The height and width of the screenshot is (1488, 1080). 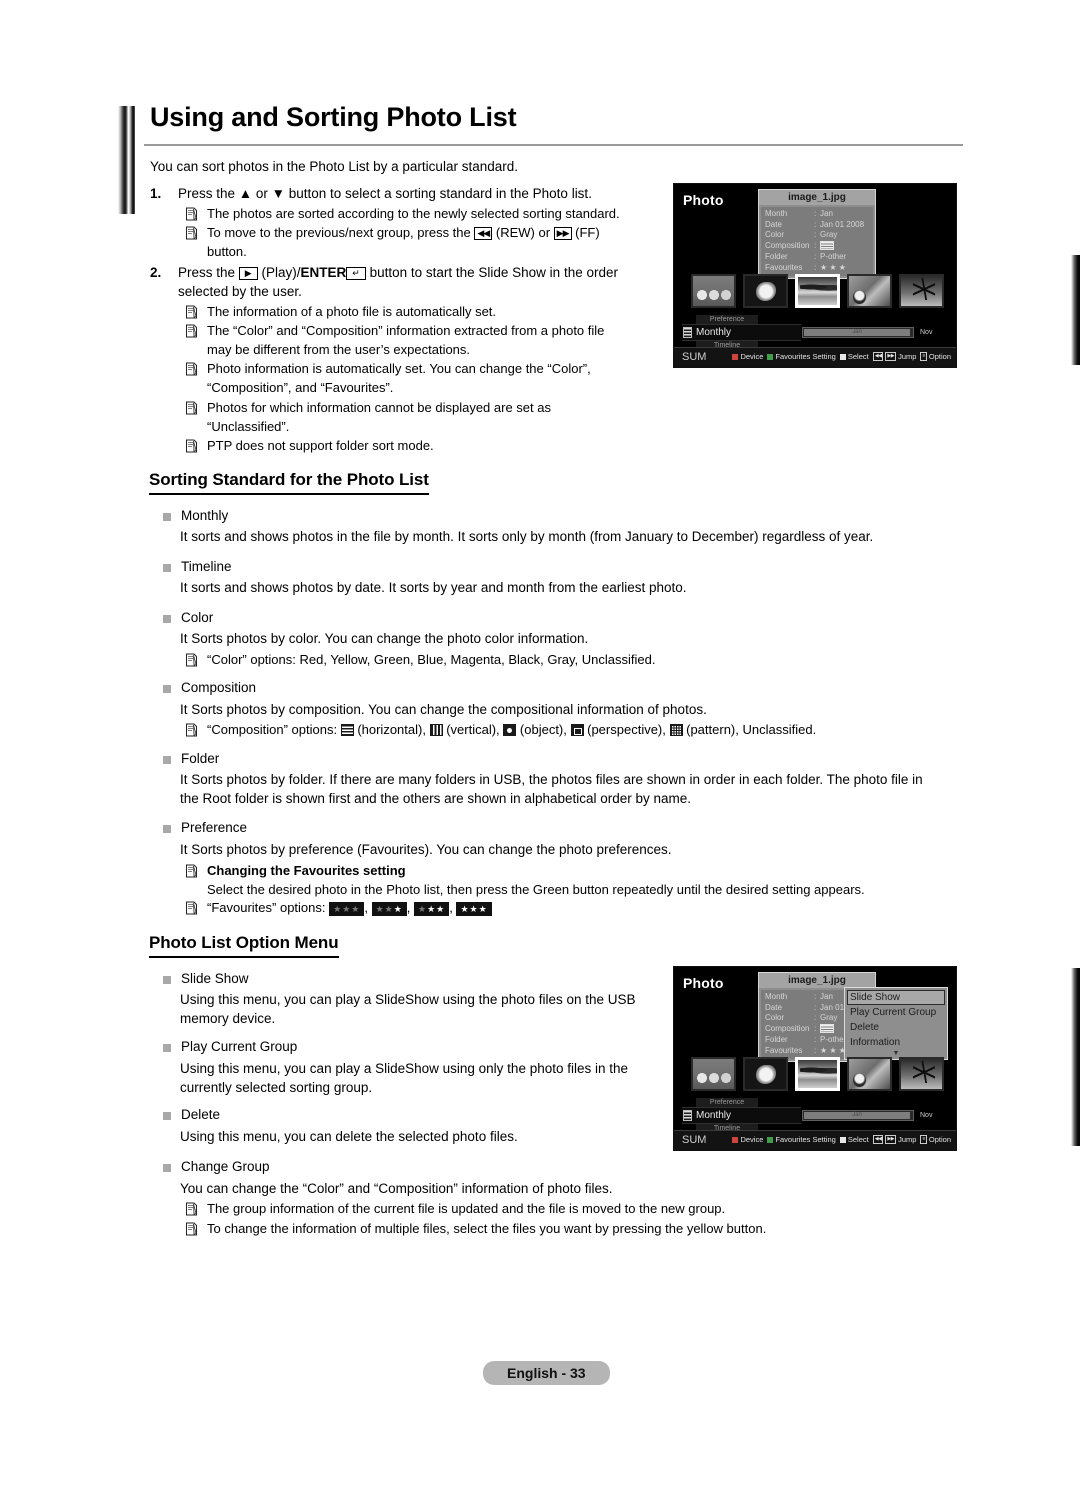 What do you see at coordinates (216, 1166) in the screenshot?
I see `bullet-change-group: Change Group` at bounding box center [216, 1166].